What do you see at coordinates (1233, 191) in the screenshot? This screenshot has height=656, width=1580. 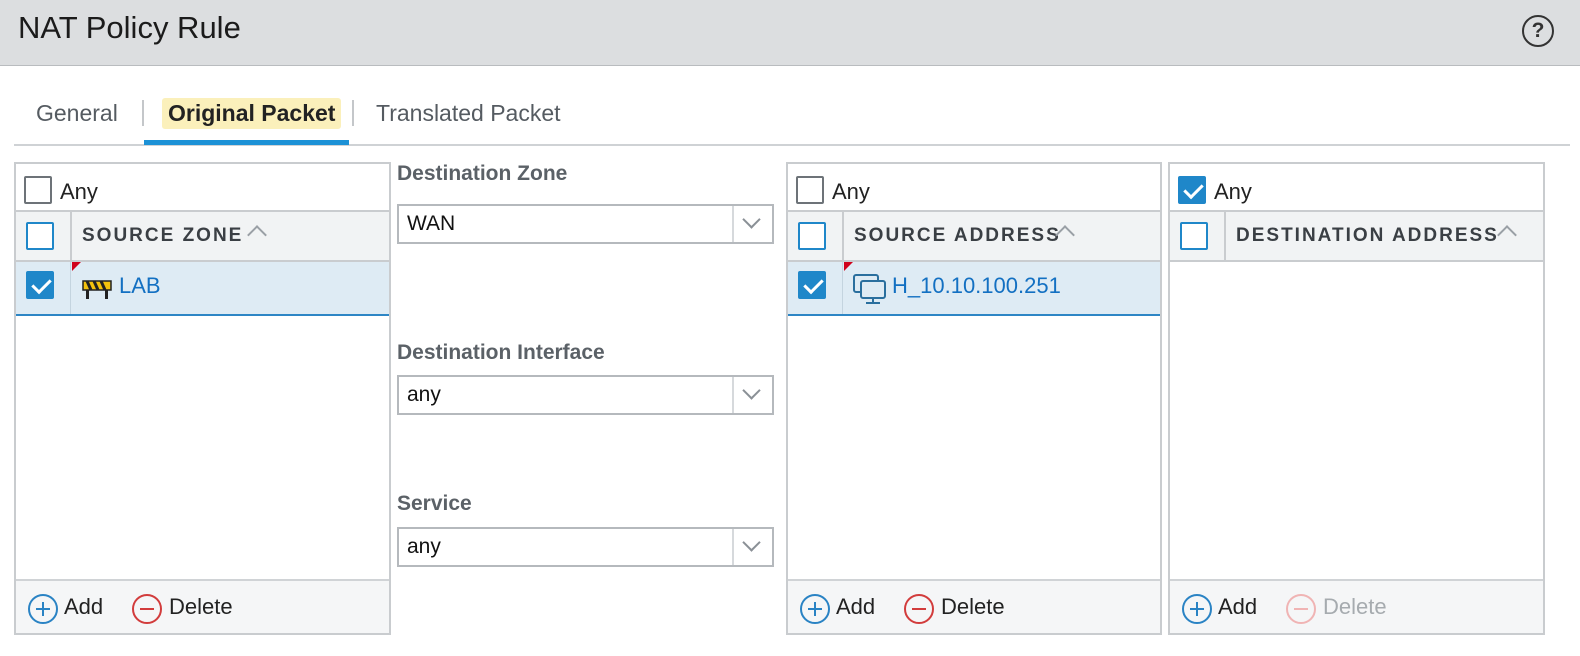 I see `destination-address-any-label: Any` at bounding box center [1233, 191].